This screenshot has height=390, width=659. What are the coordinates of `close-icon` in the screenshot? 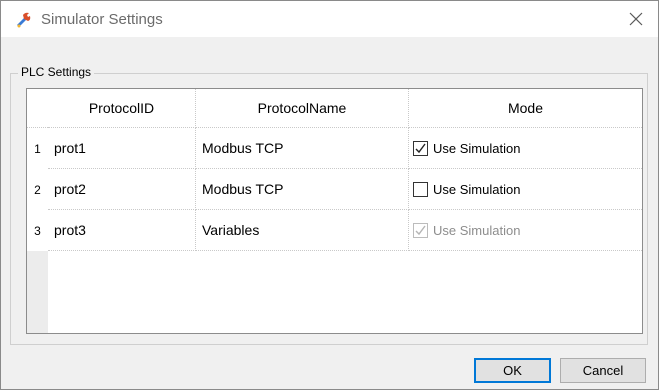 It's located at (636, 19).